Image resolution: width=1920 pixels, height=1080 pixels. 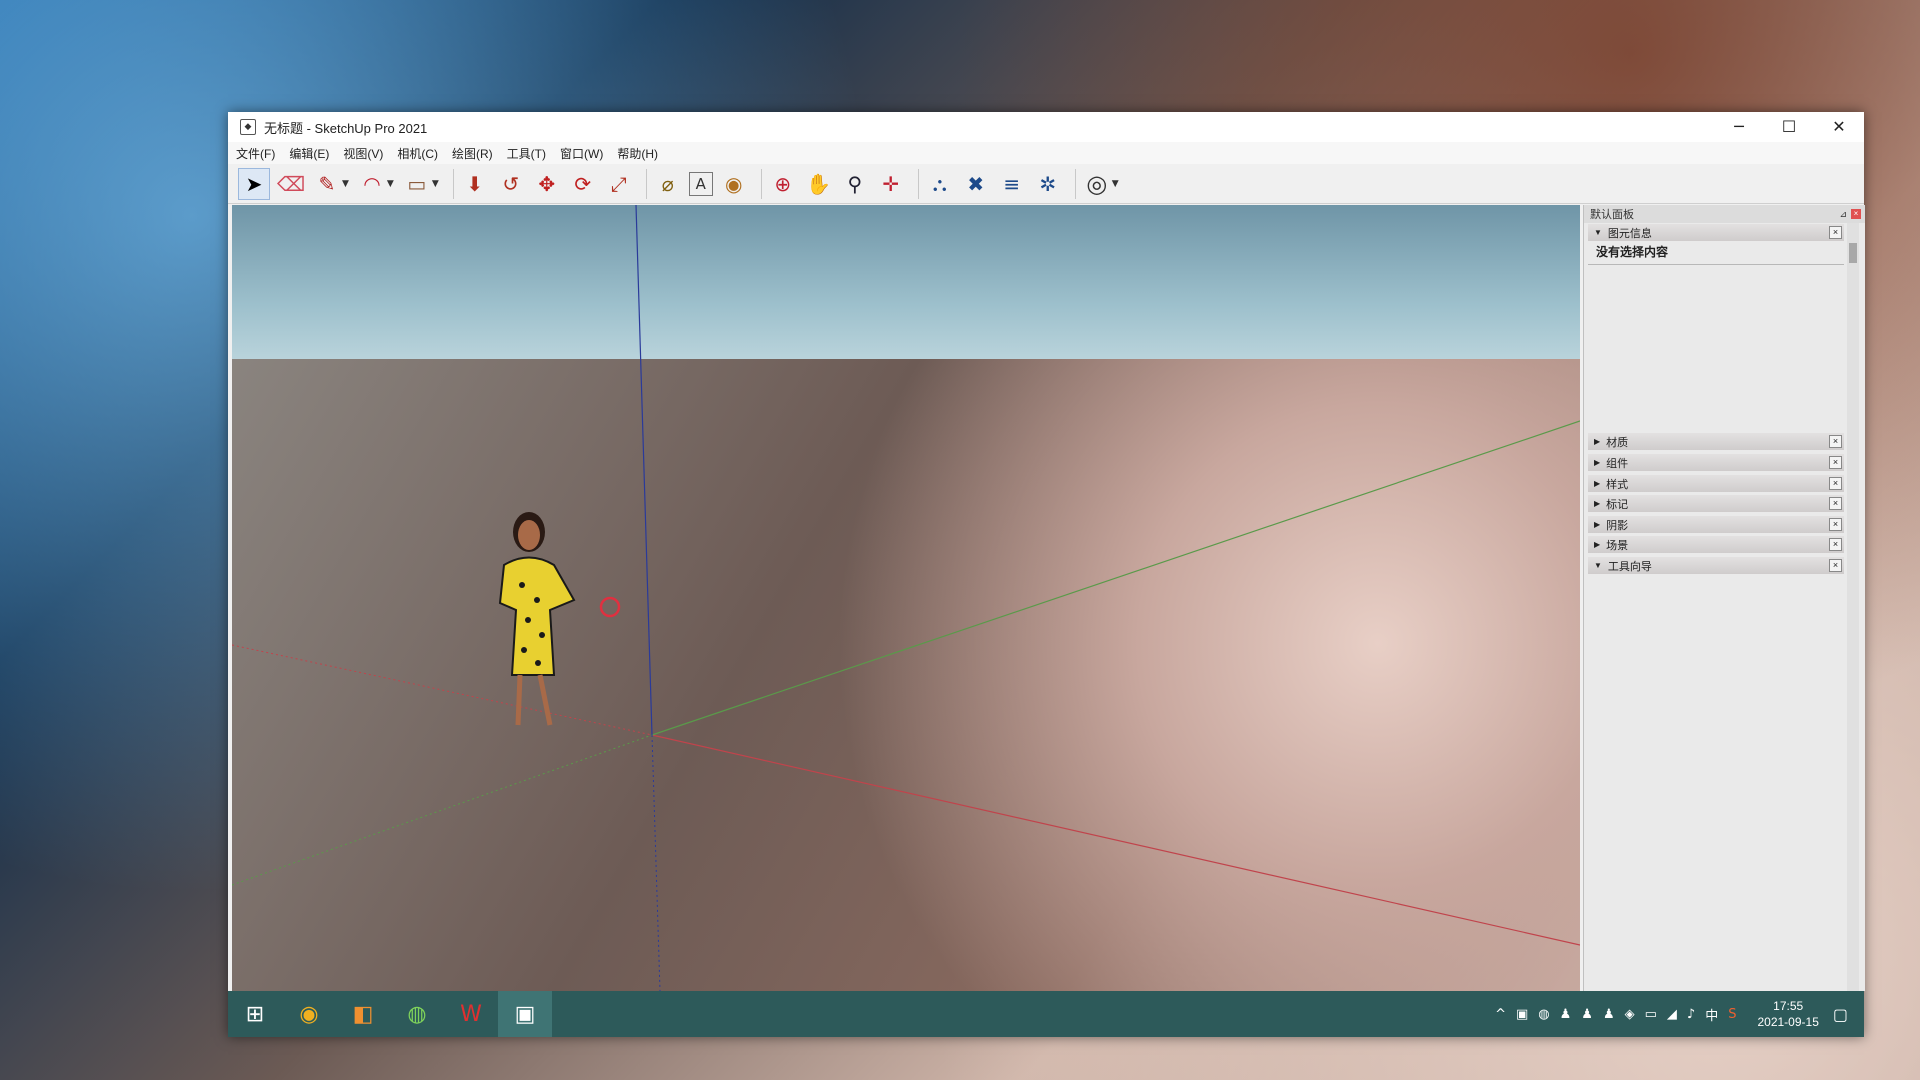 What do you see at coordinates (619, 184) in the screenshot?
I see `scale-icon: ⤢` at bounding box center [619, 184].